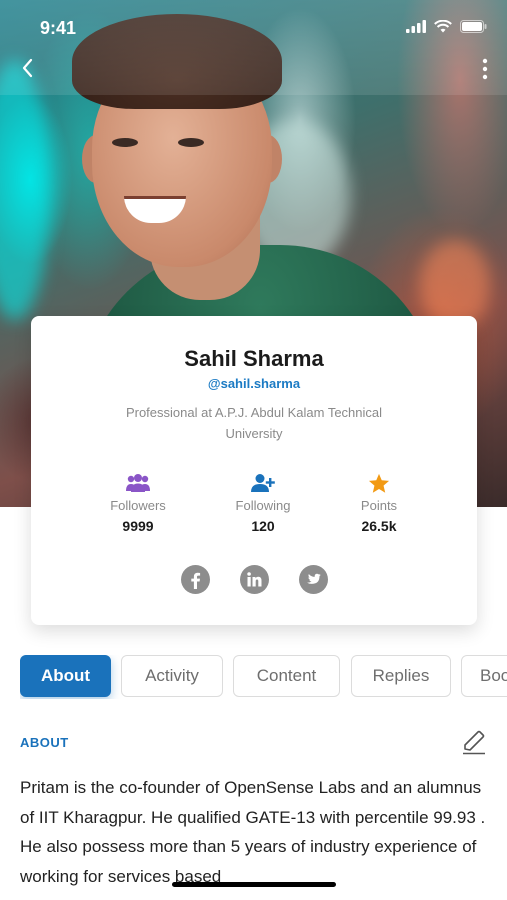  I want to click on stat-value: 120, so click(263, 526).